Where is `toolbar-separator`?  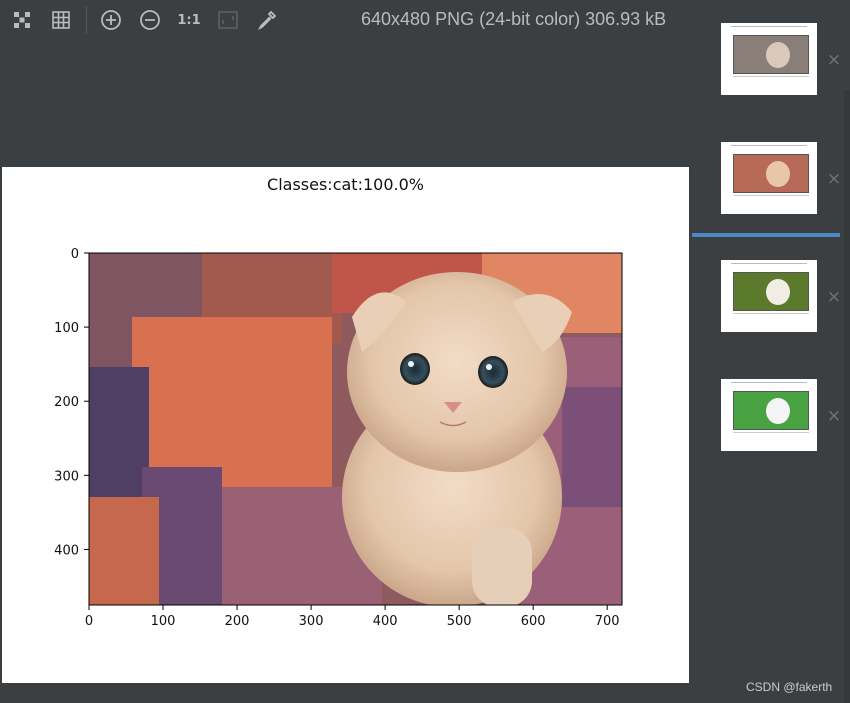 toolbar-separator is located at coordinates (86, 20).